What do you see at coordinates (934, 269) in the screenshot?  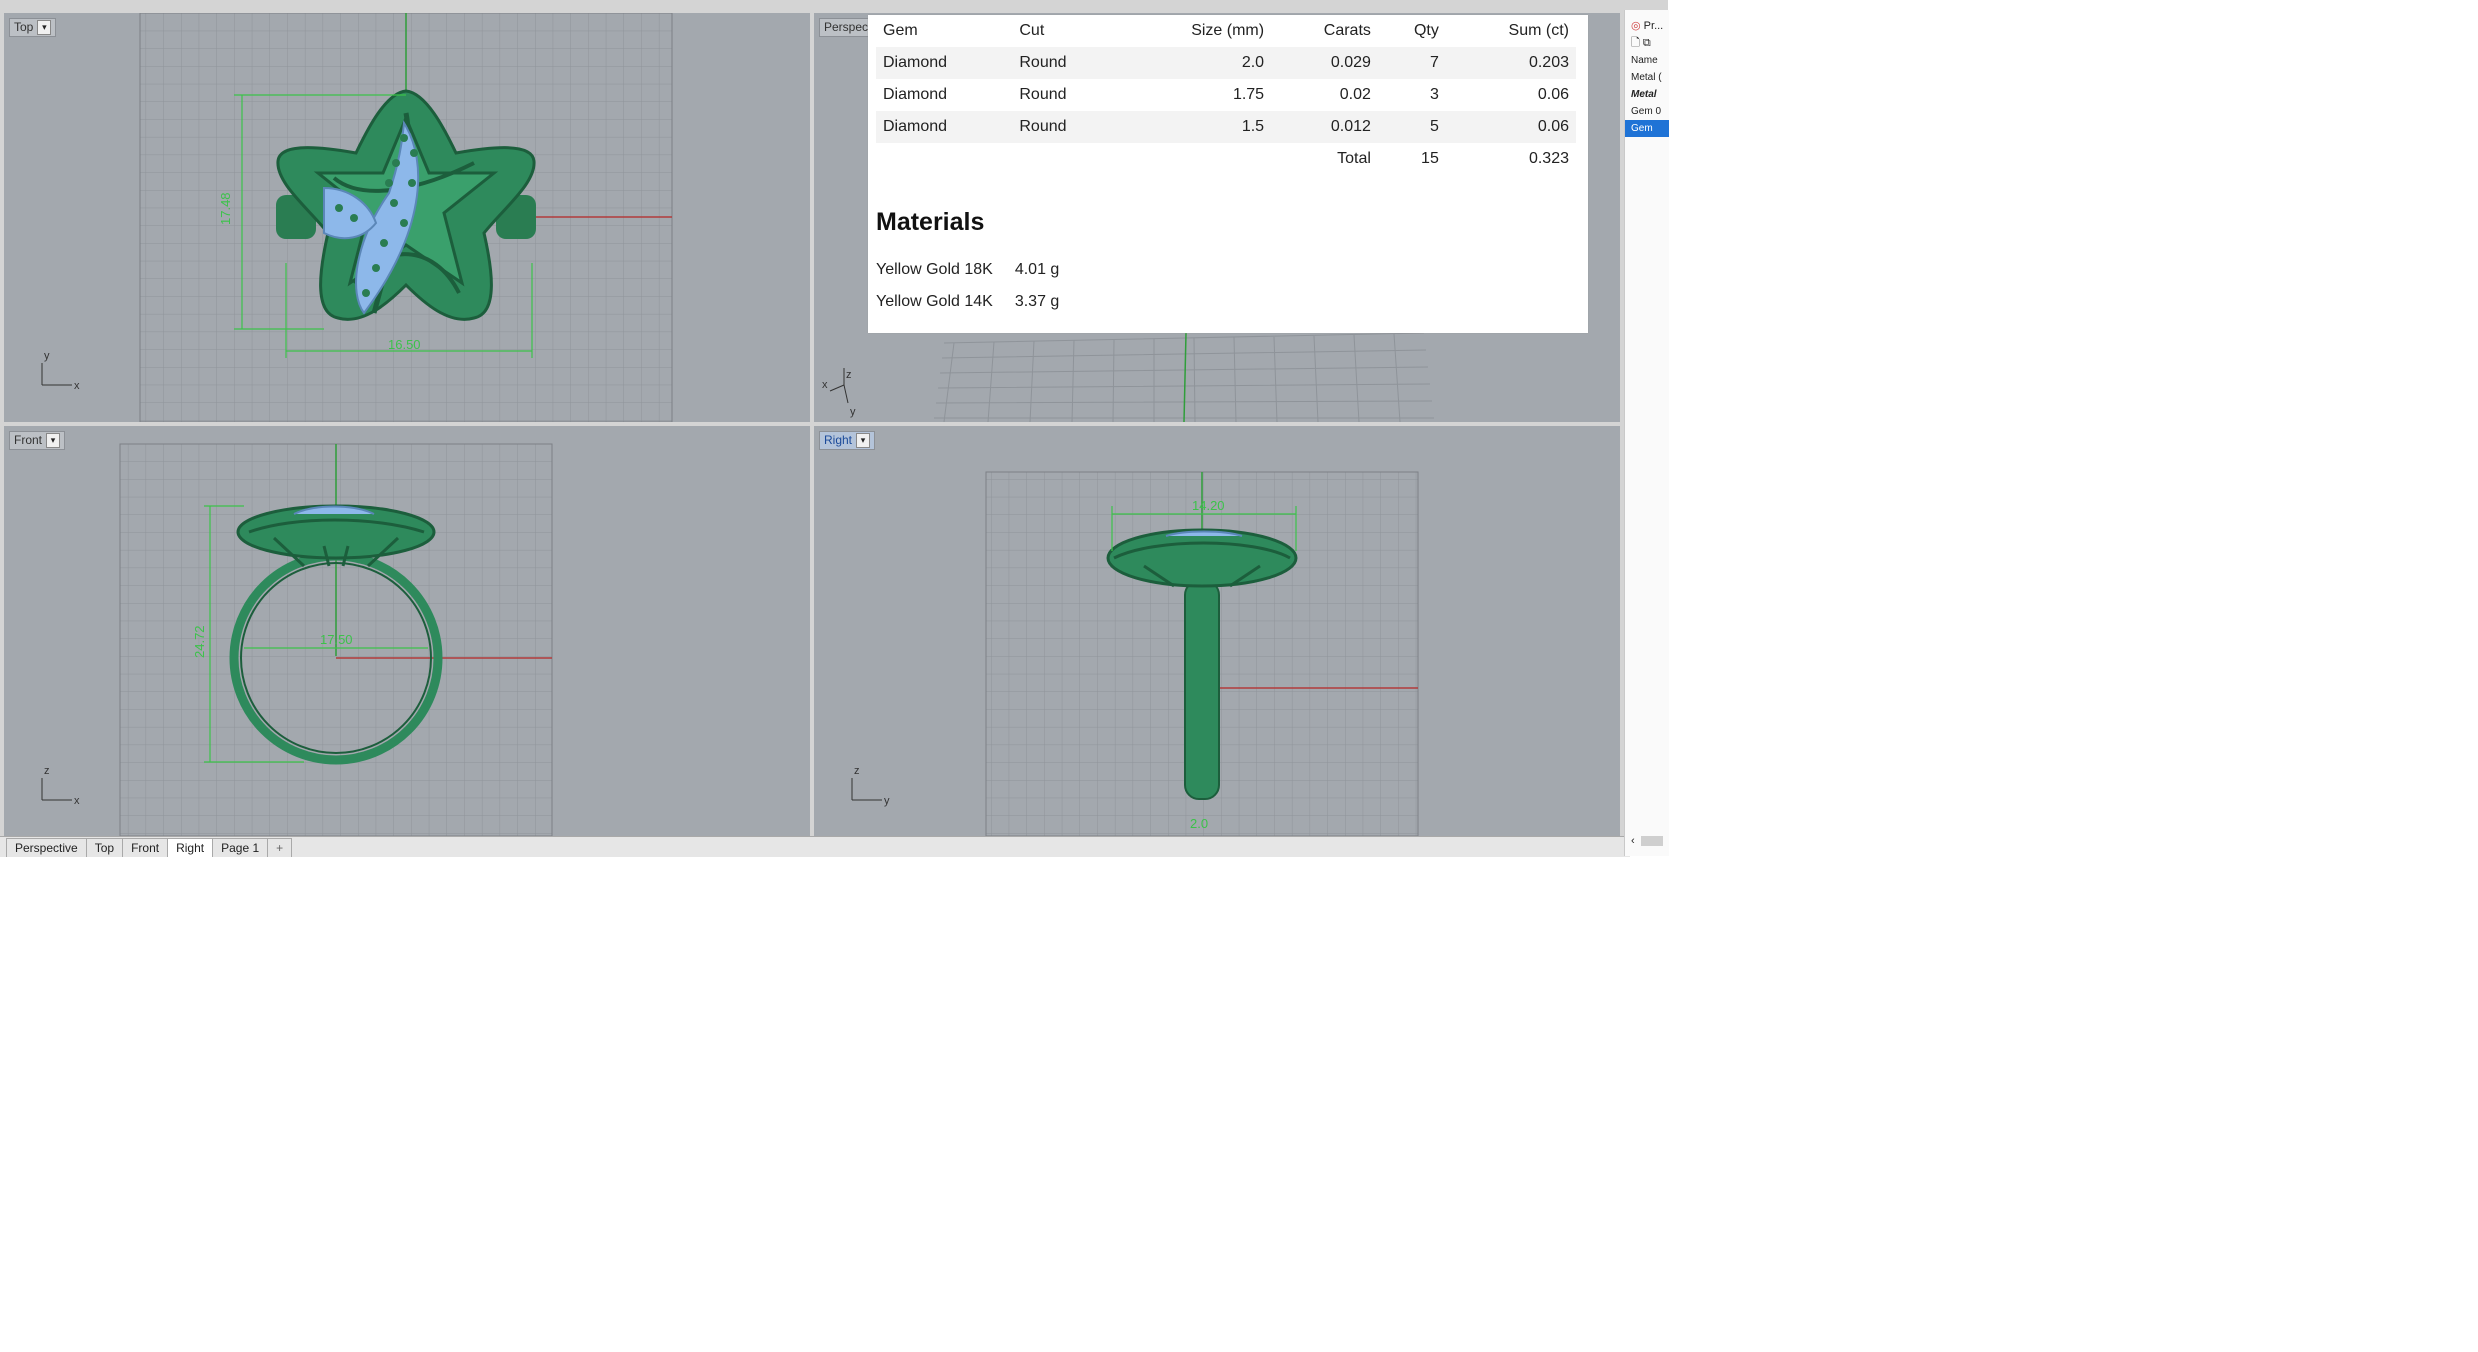 I see `material-name: Yellow Gold 18K` at bounding box center [934, 269].